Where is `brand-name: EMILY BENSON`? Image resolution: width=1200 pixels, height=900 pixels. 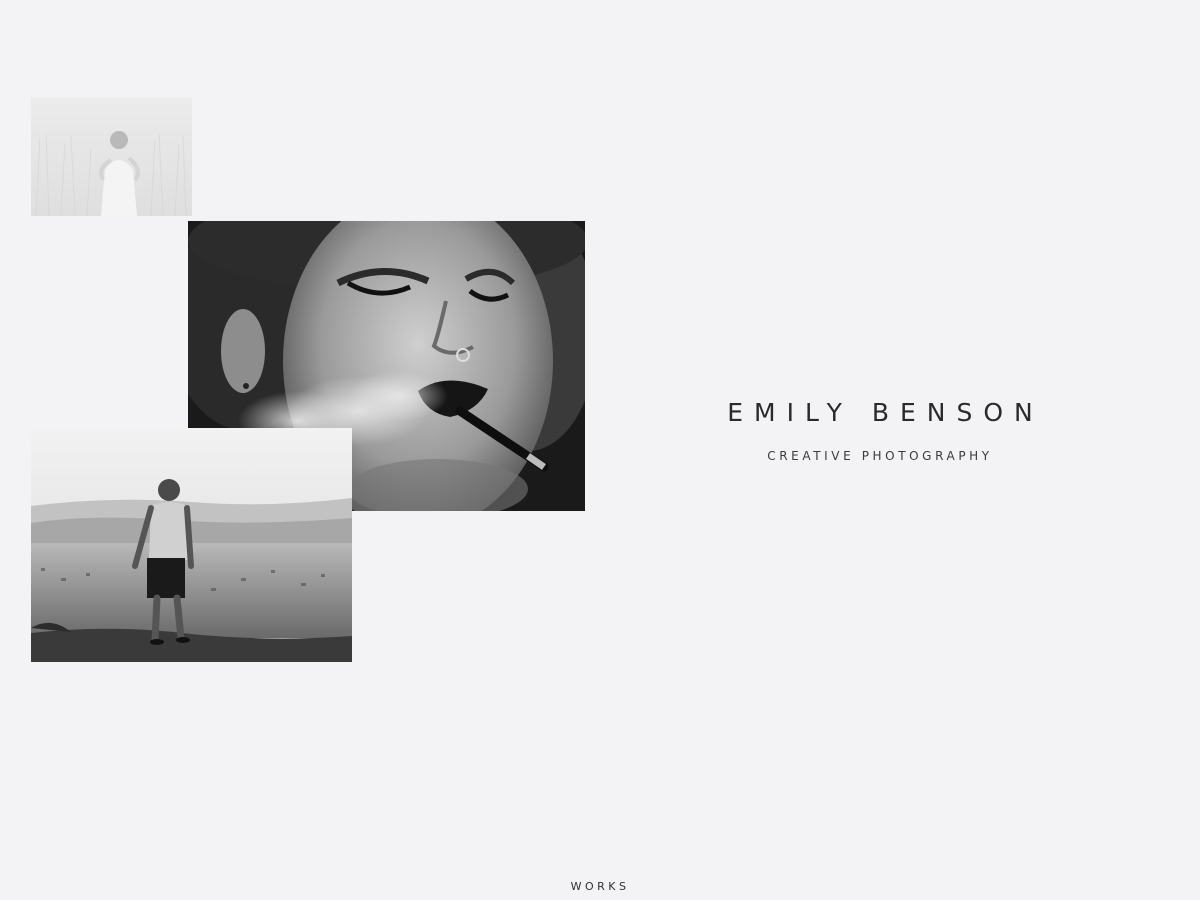 brand-name: EMILY BENSON is located at coordinates (885, 412).